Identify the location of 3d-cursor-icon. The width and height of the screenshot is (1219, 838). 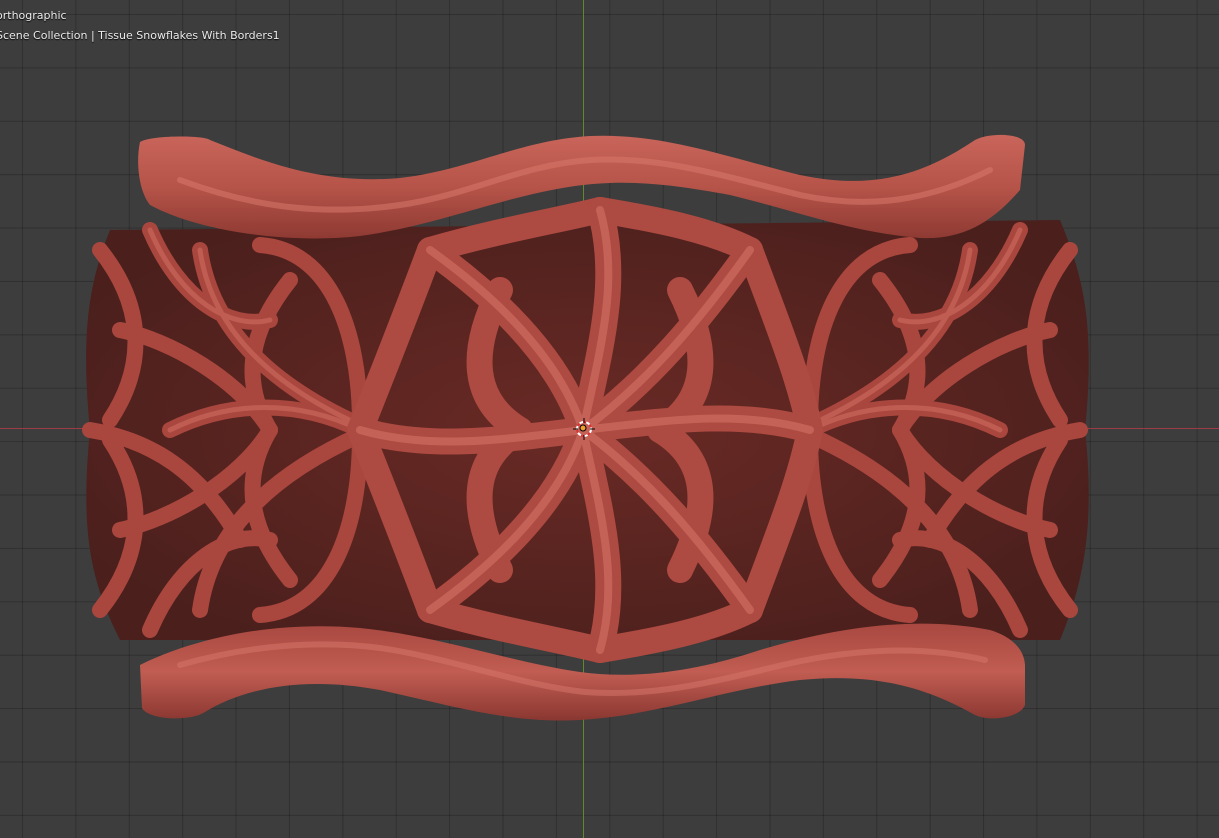
(584, 429).